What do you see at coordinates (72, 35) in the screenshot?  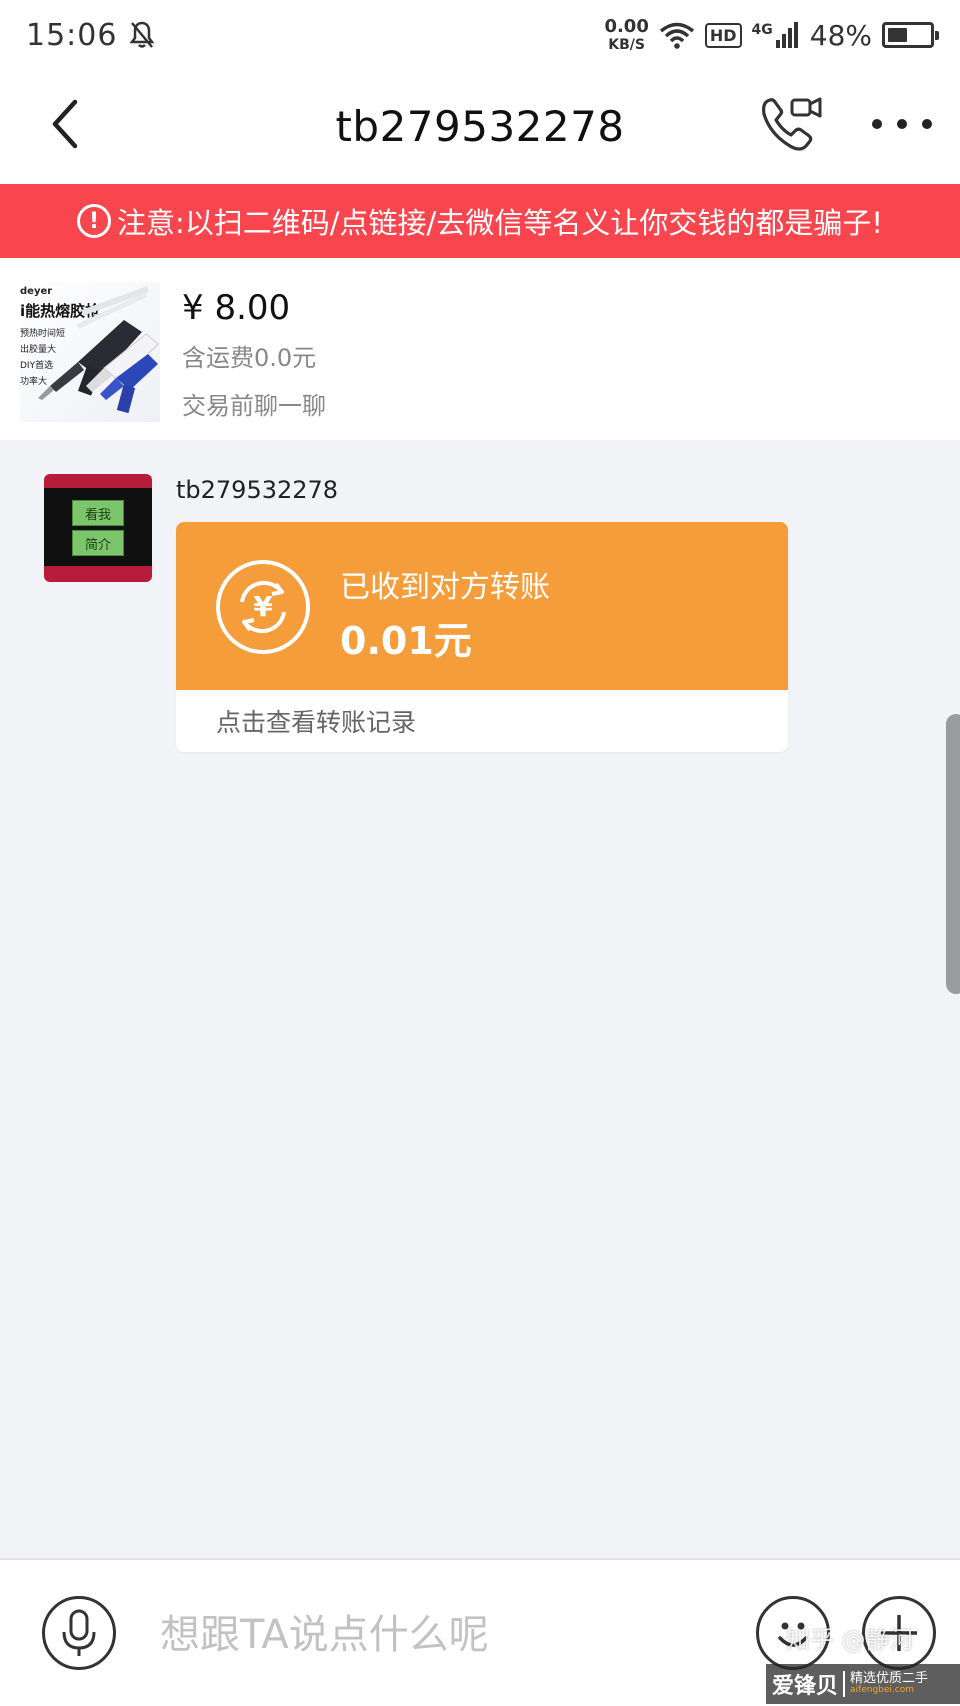 I see `status-time: 15:06` at bounding box center [72, 35].